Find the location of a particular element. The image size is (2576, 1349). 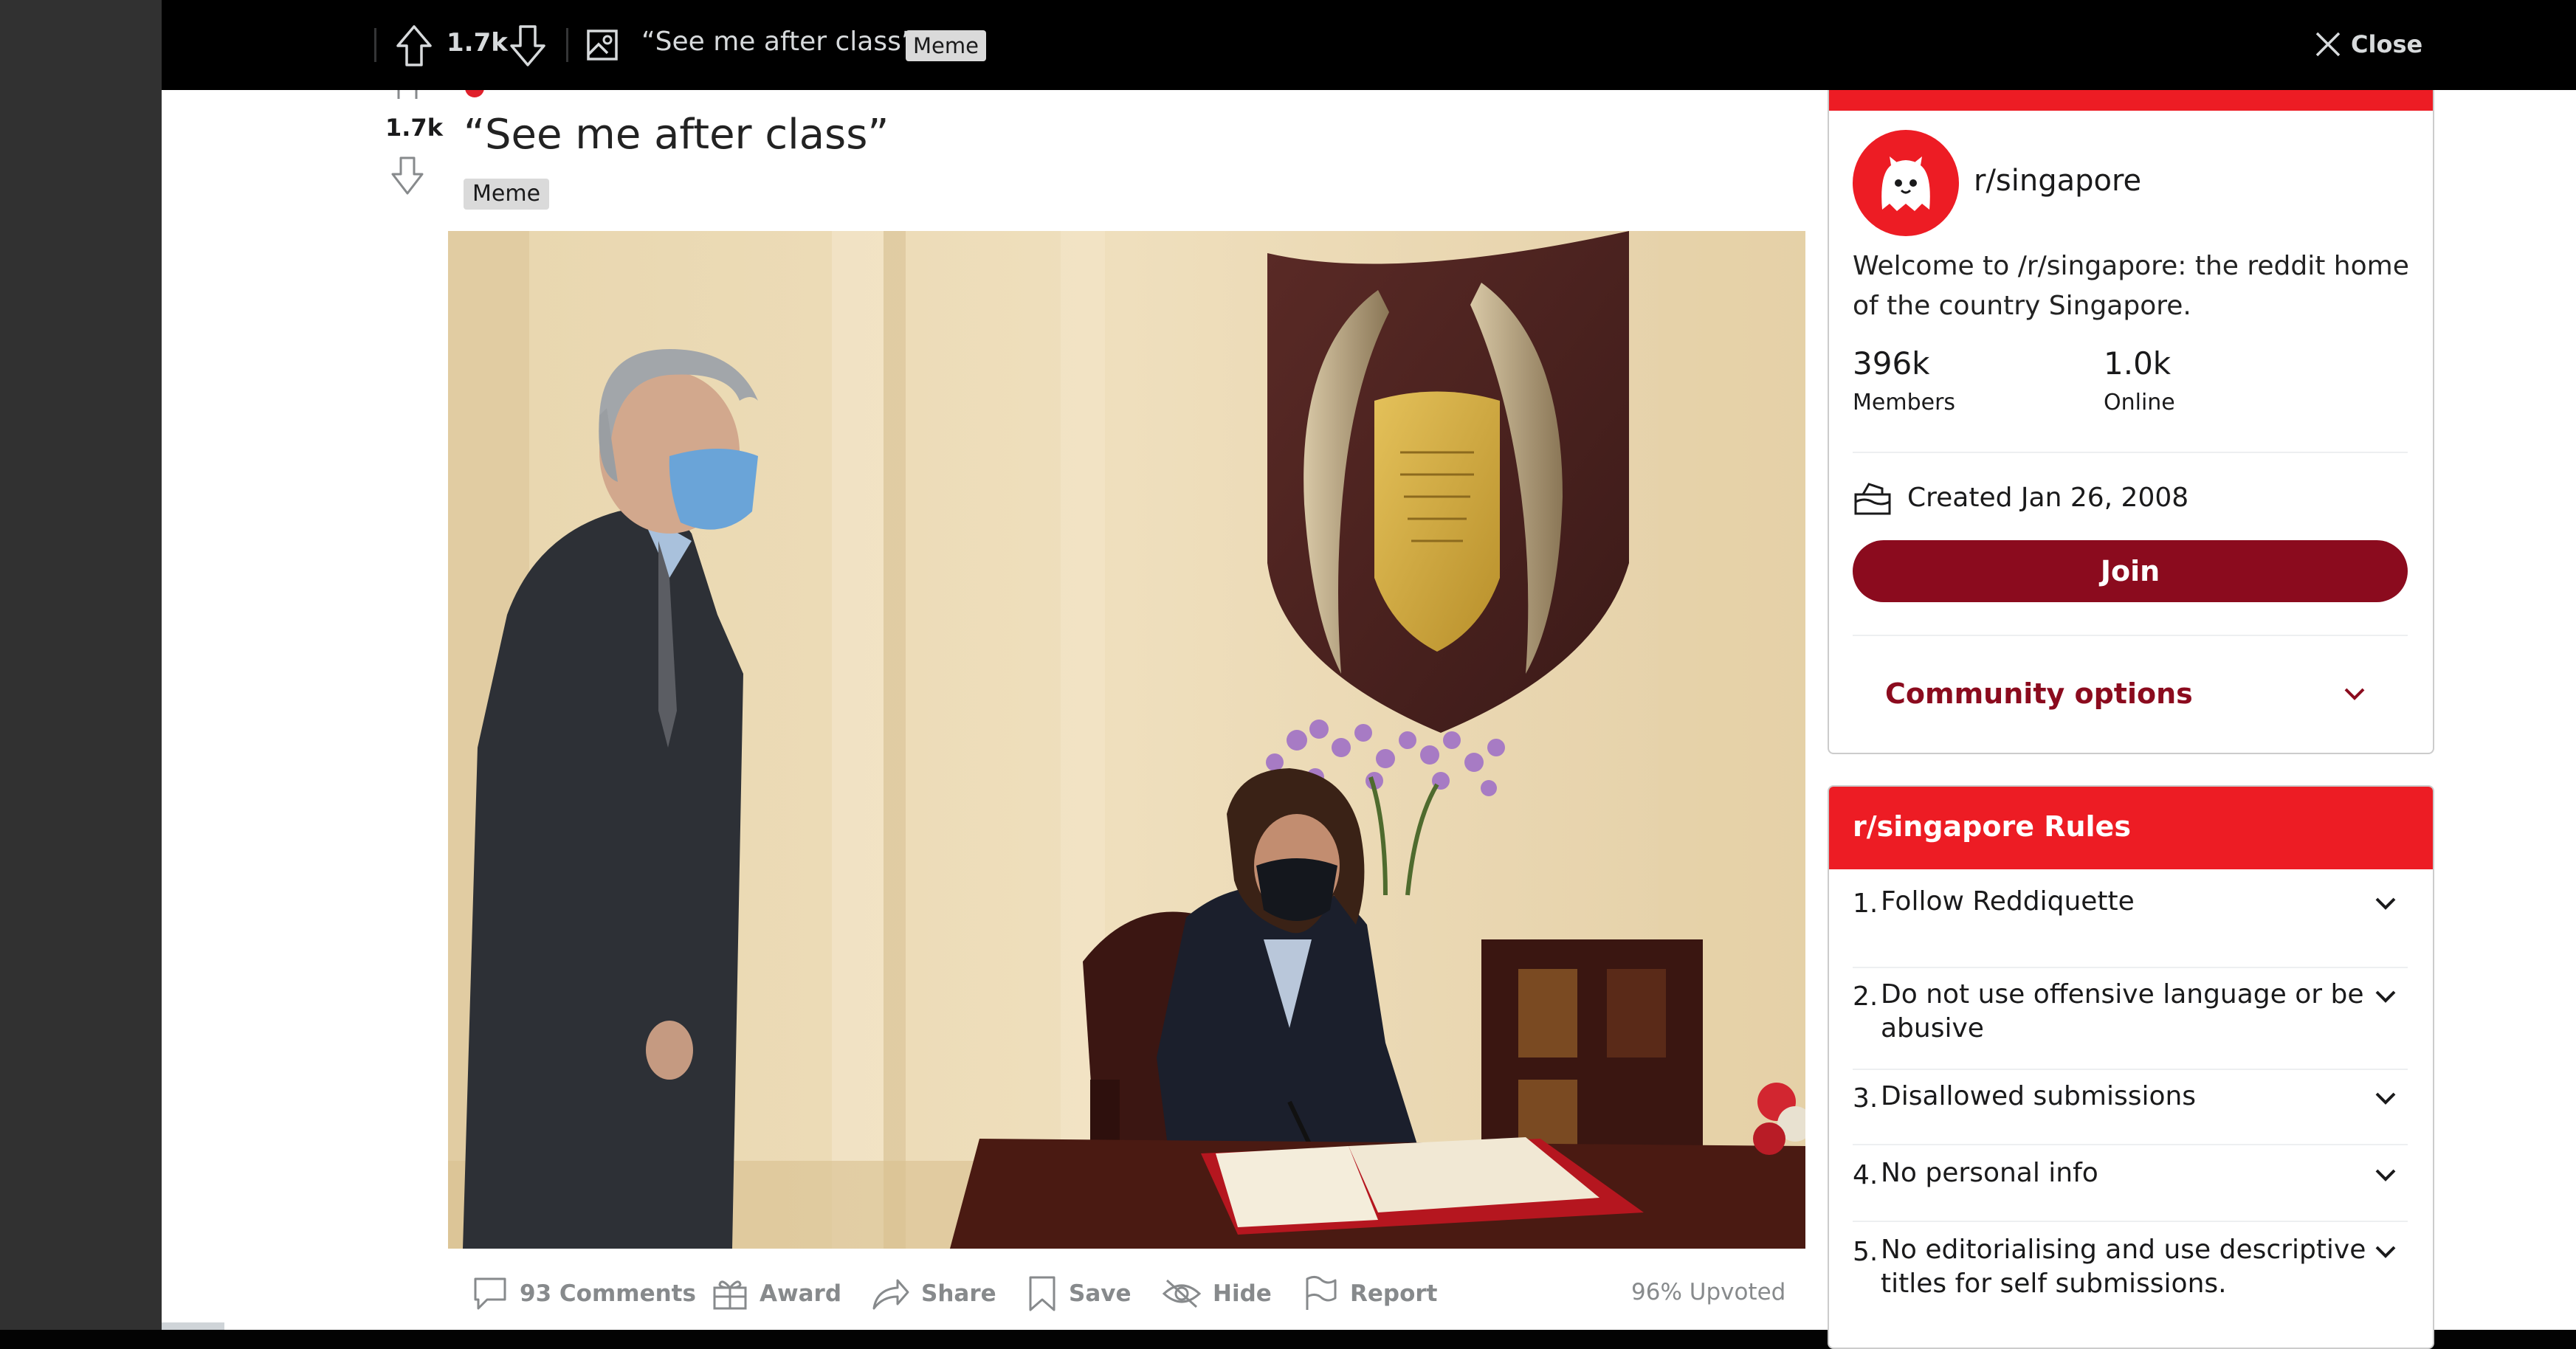

share-icon is located at coordinates (891, 1294).